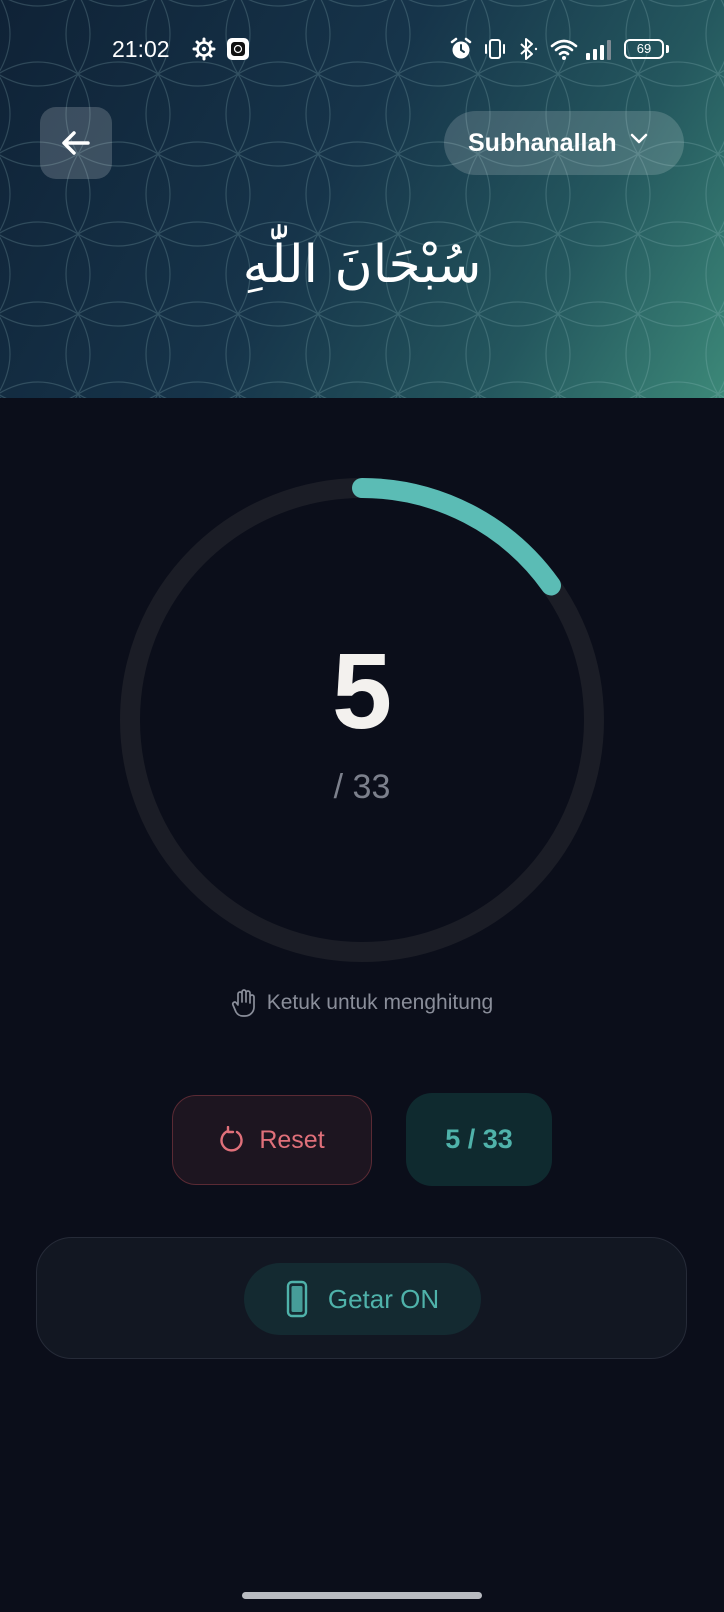 The height and width of the screenshot is (1612, 724). I want to click on progress-chip-text: 5 / 33, so click(479, 1139).